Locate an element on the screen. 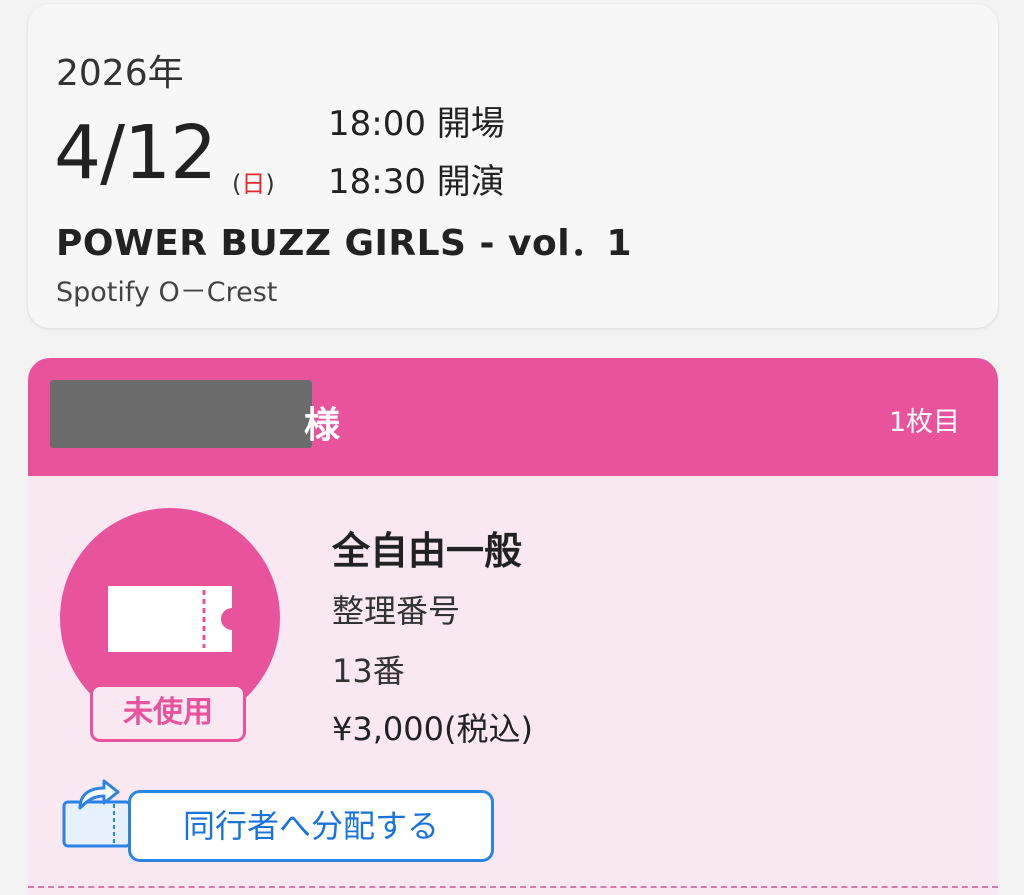 The image size is (1024, 895). dashed-divider is located at coordinates (513, 887).